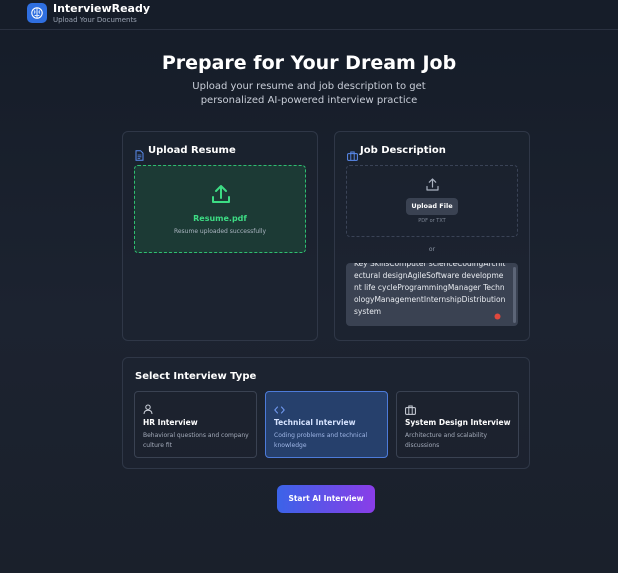 The image size is (618, 573). What do you see at coordinates (321, 440) in the screenshot?
I see `technical-interview-description: Coding problems and technical knowledge` at bounding box center [321, 440].